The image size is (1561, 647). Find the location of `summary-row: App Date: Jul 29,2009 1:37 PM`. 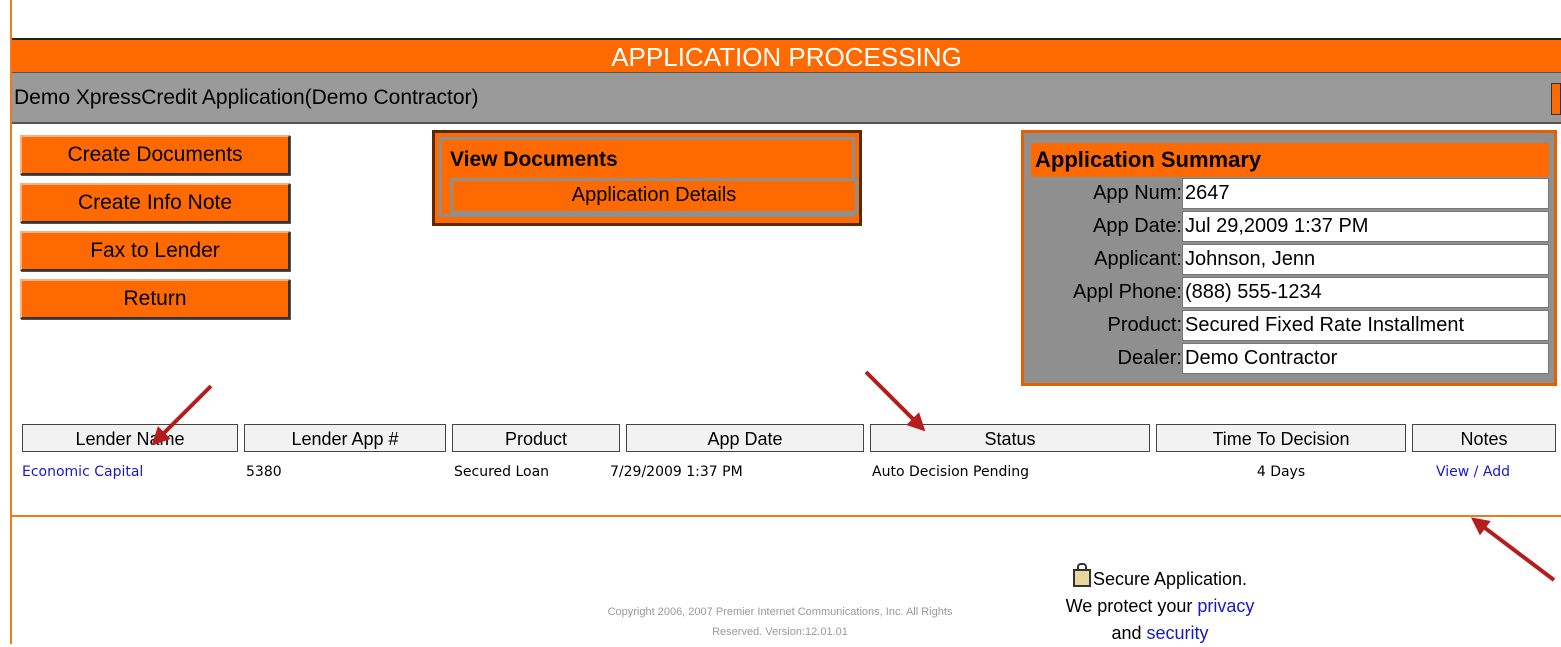

summary-row: App Date: Jul 29,2009 1:37 PM is located at coordinates (1290, 226).